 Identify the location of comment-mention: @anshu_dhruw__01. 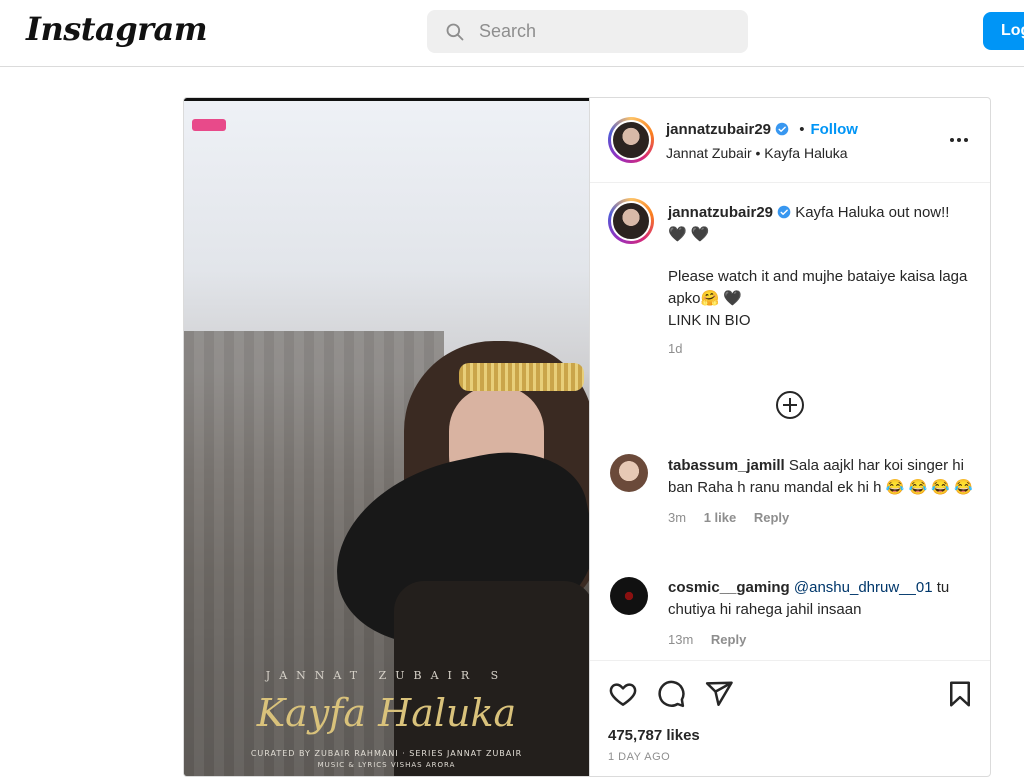
(863, 587).